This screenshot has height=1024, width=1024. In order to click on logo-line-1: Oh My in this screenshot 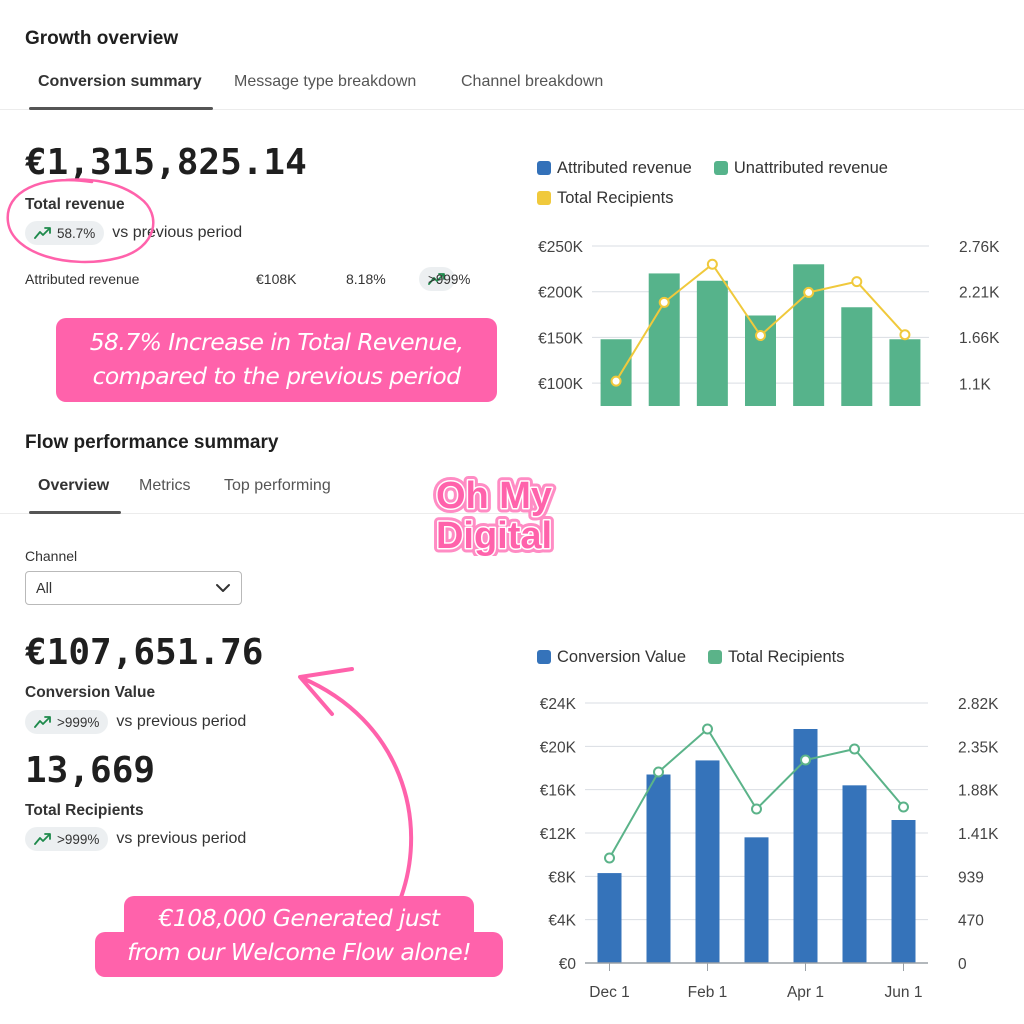, I will do `click(494, 496)`.